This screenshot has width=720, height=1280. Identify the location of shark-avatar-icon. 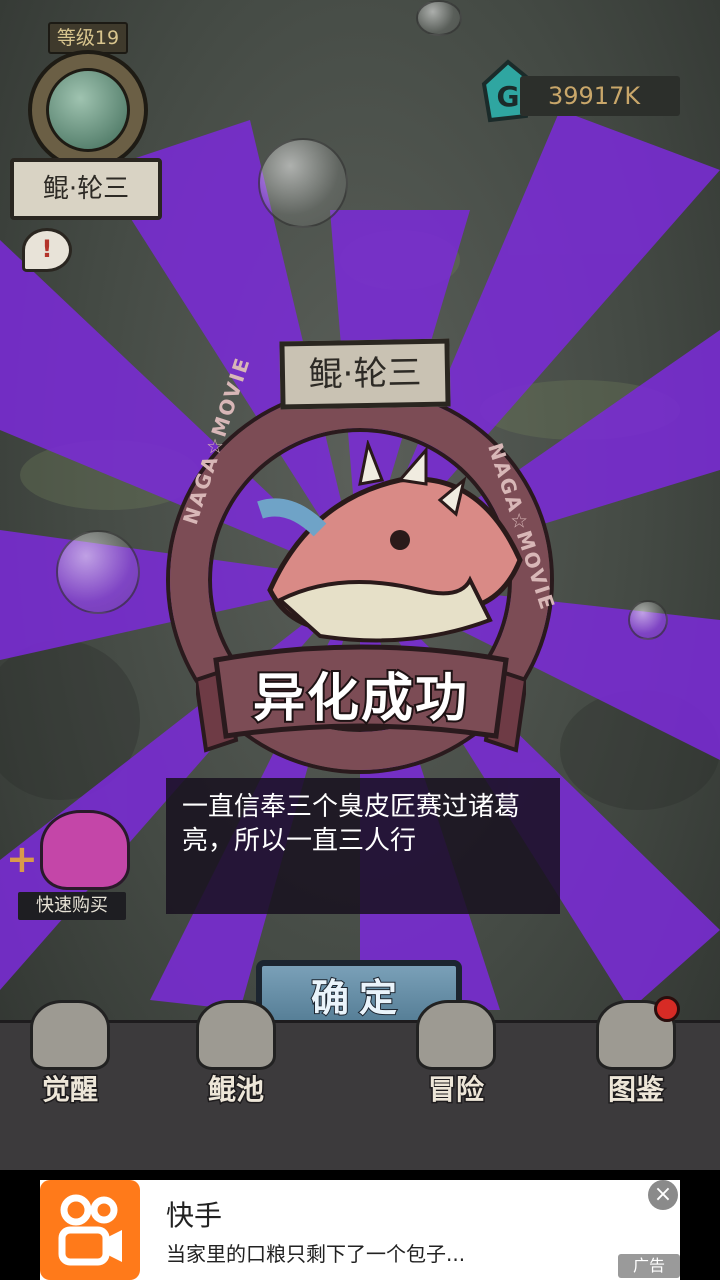
(88, 110).